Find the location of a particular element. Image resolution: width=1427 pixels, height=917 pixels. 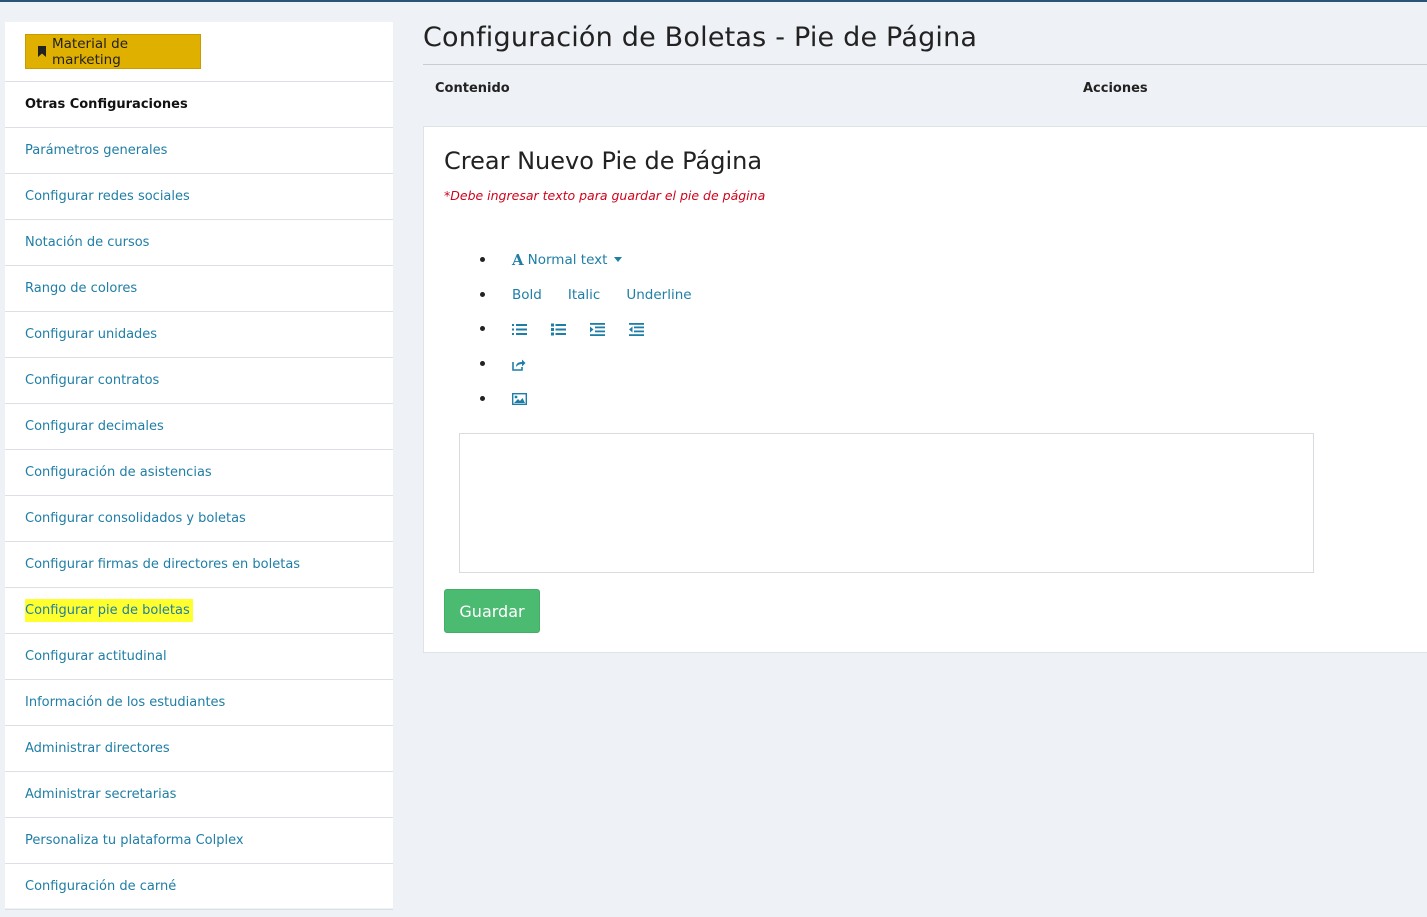

bold-button: Bold is located at coordinates (527, 295).